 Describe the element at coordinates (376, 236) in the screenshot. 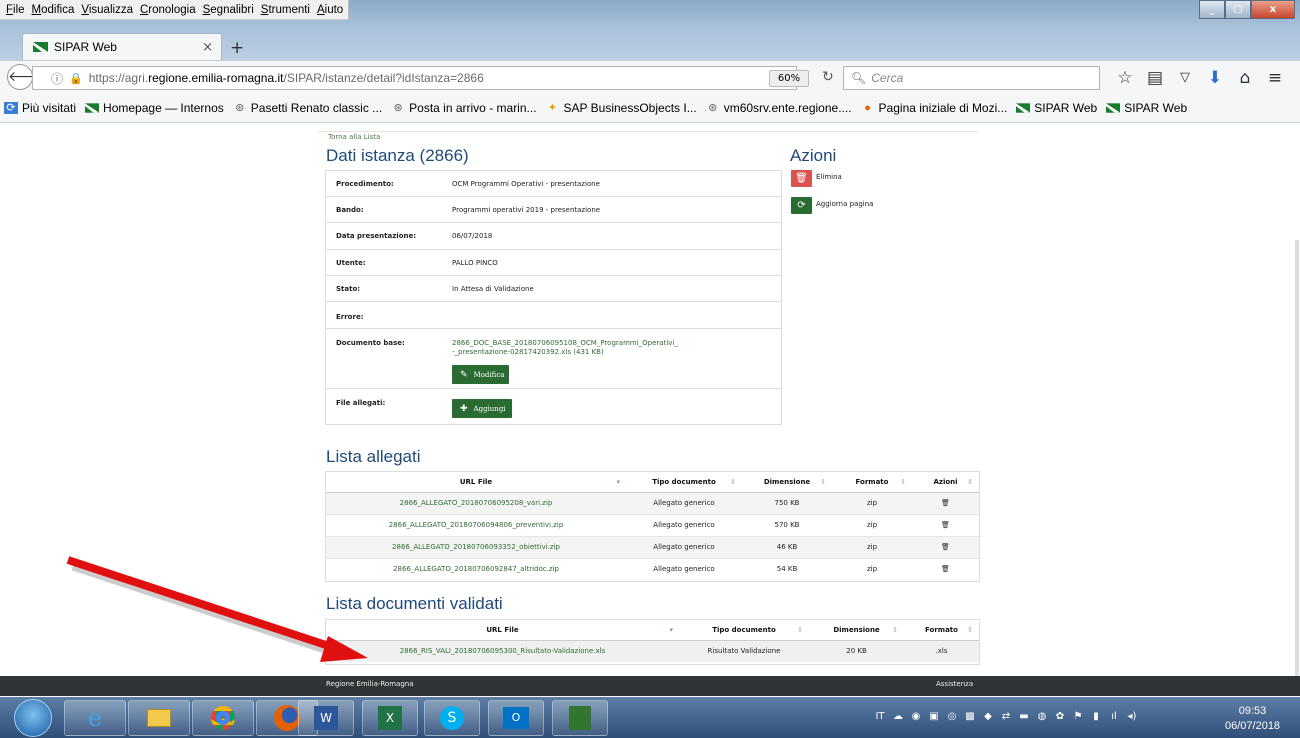

I see `field-label: Data presentazione:` at that location.